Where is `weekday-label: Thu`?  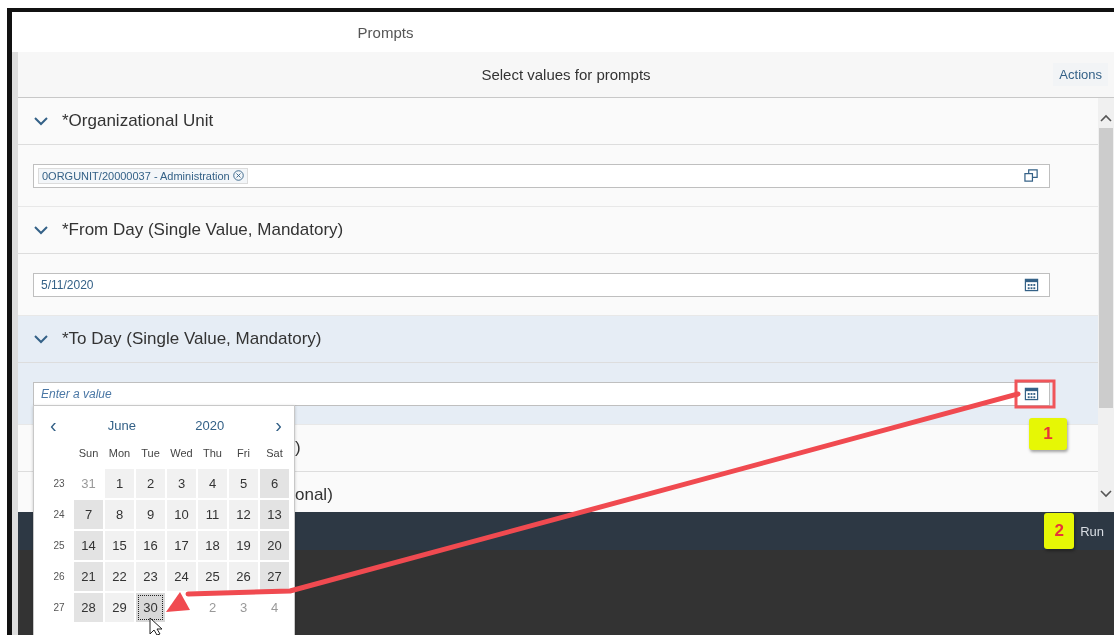 weekday-label: Thu is located at coordinates (212, 453).